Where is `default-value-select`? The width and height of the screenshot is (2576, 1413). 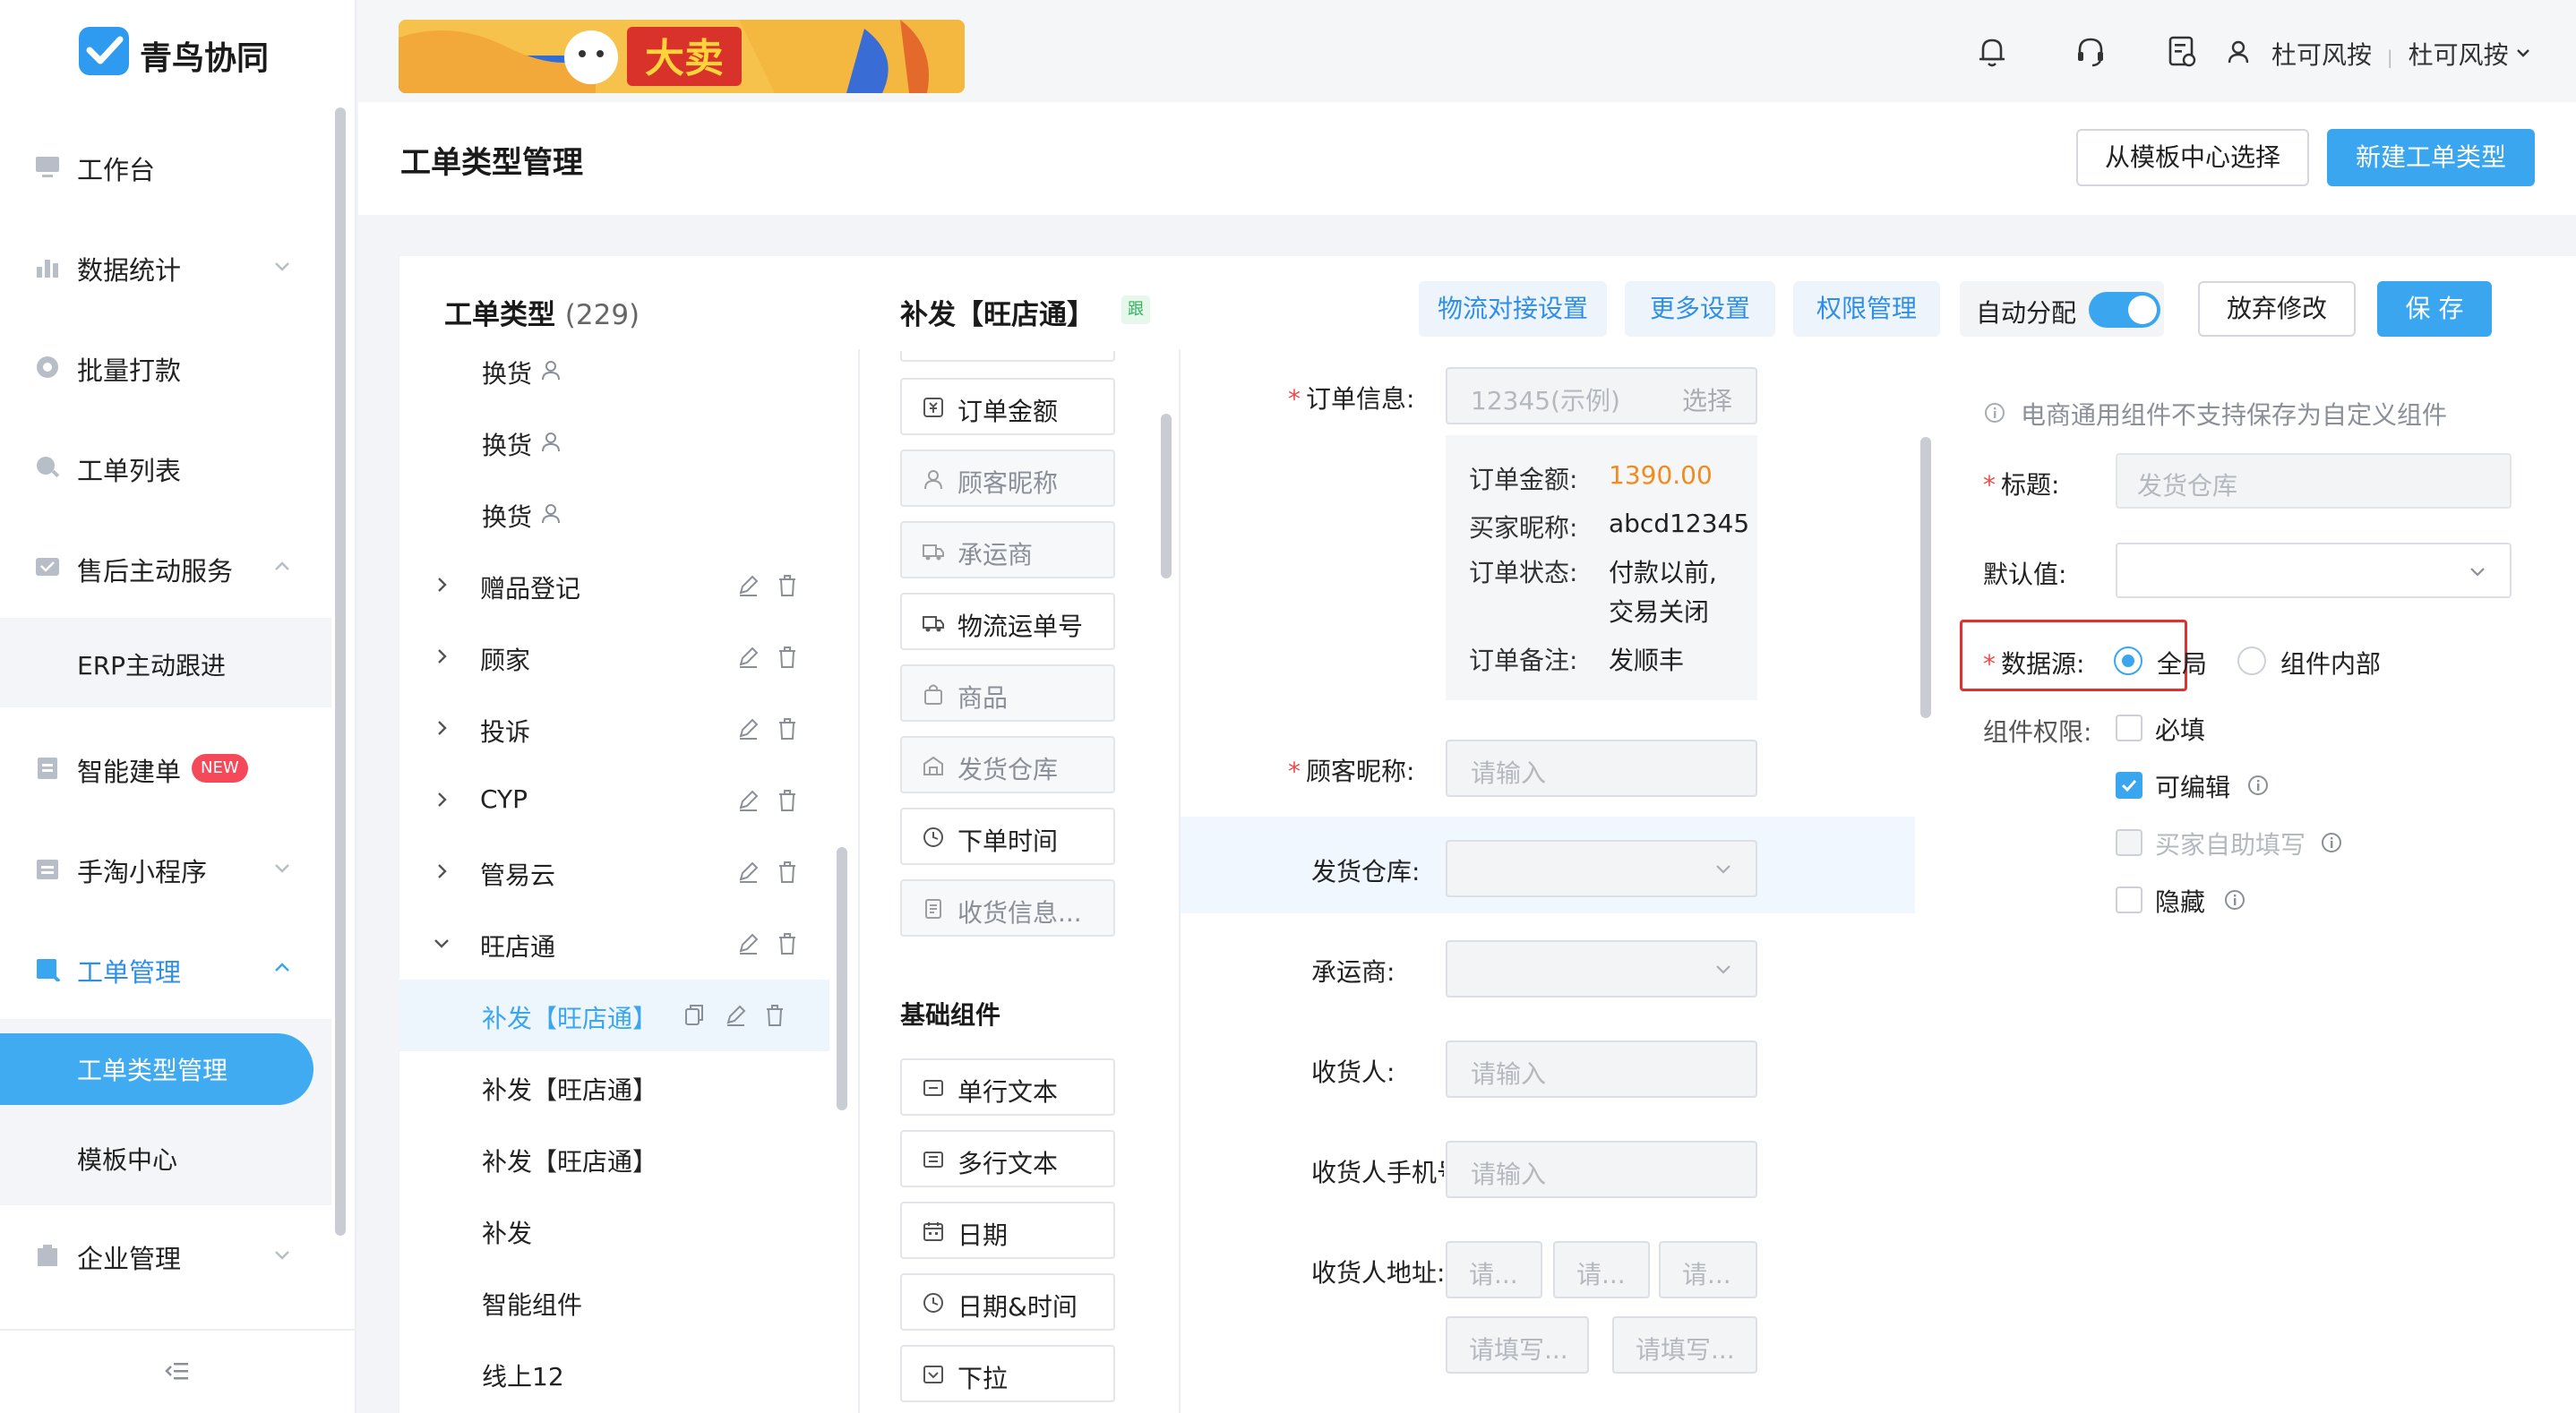
default-value-select is located at coordinates (2314, 571).